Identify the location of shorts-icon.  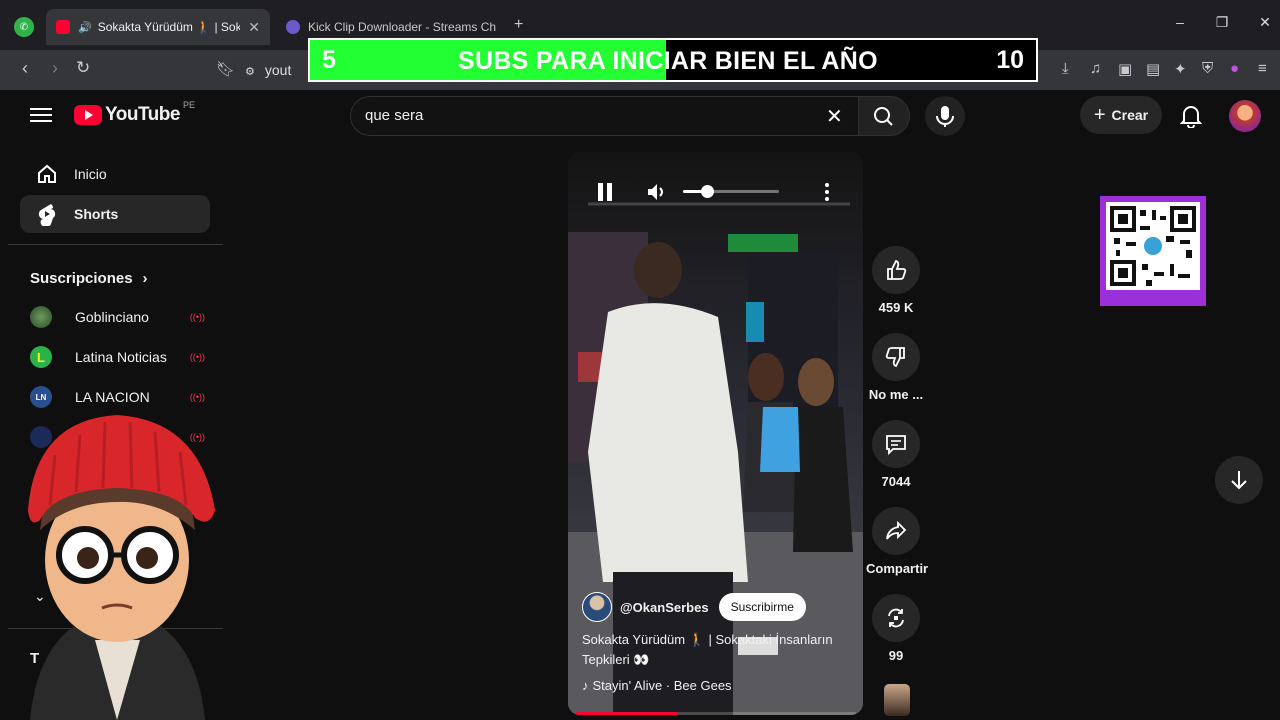
(47, 215).